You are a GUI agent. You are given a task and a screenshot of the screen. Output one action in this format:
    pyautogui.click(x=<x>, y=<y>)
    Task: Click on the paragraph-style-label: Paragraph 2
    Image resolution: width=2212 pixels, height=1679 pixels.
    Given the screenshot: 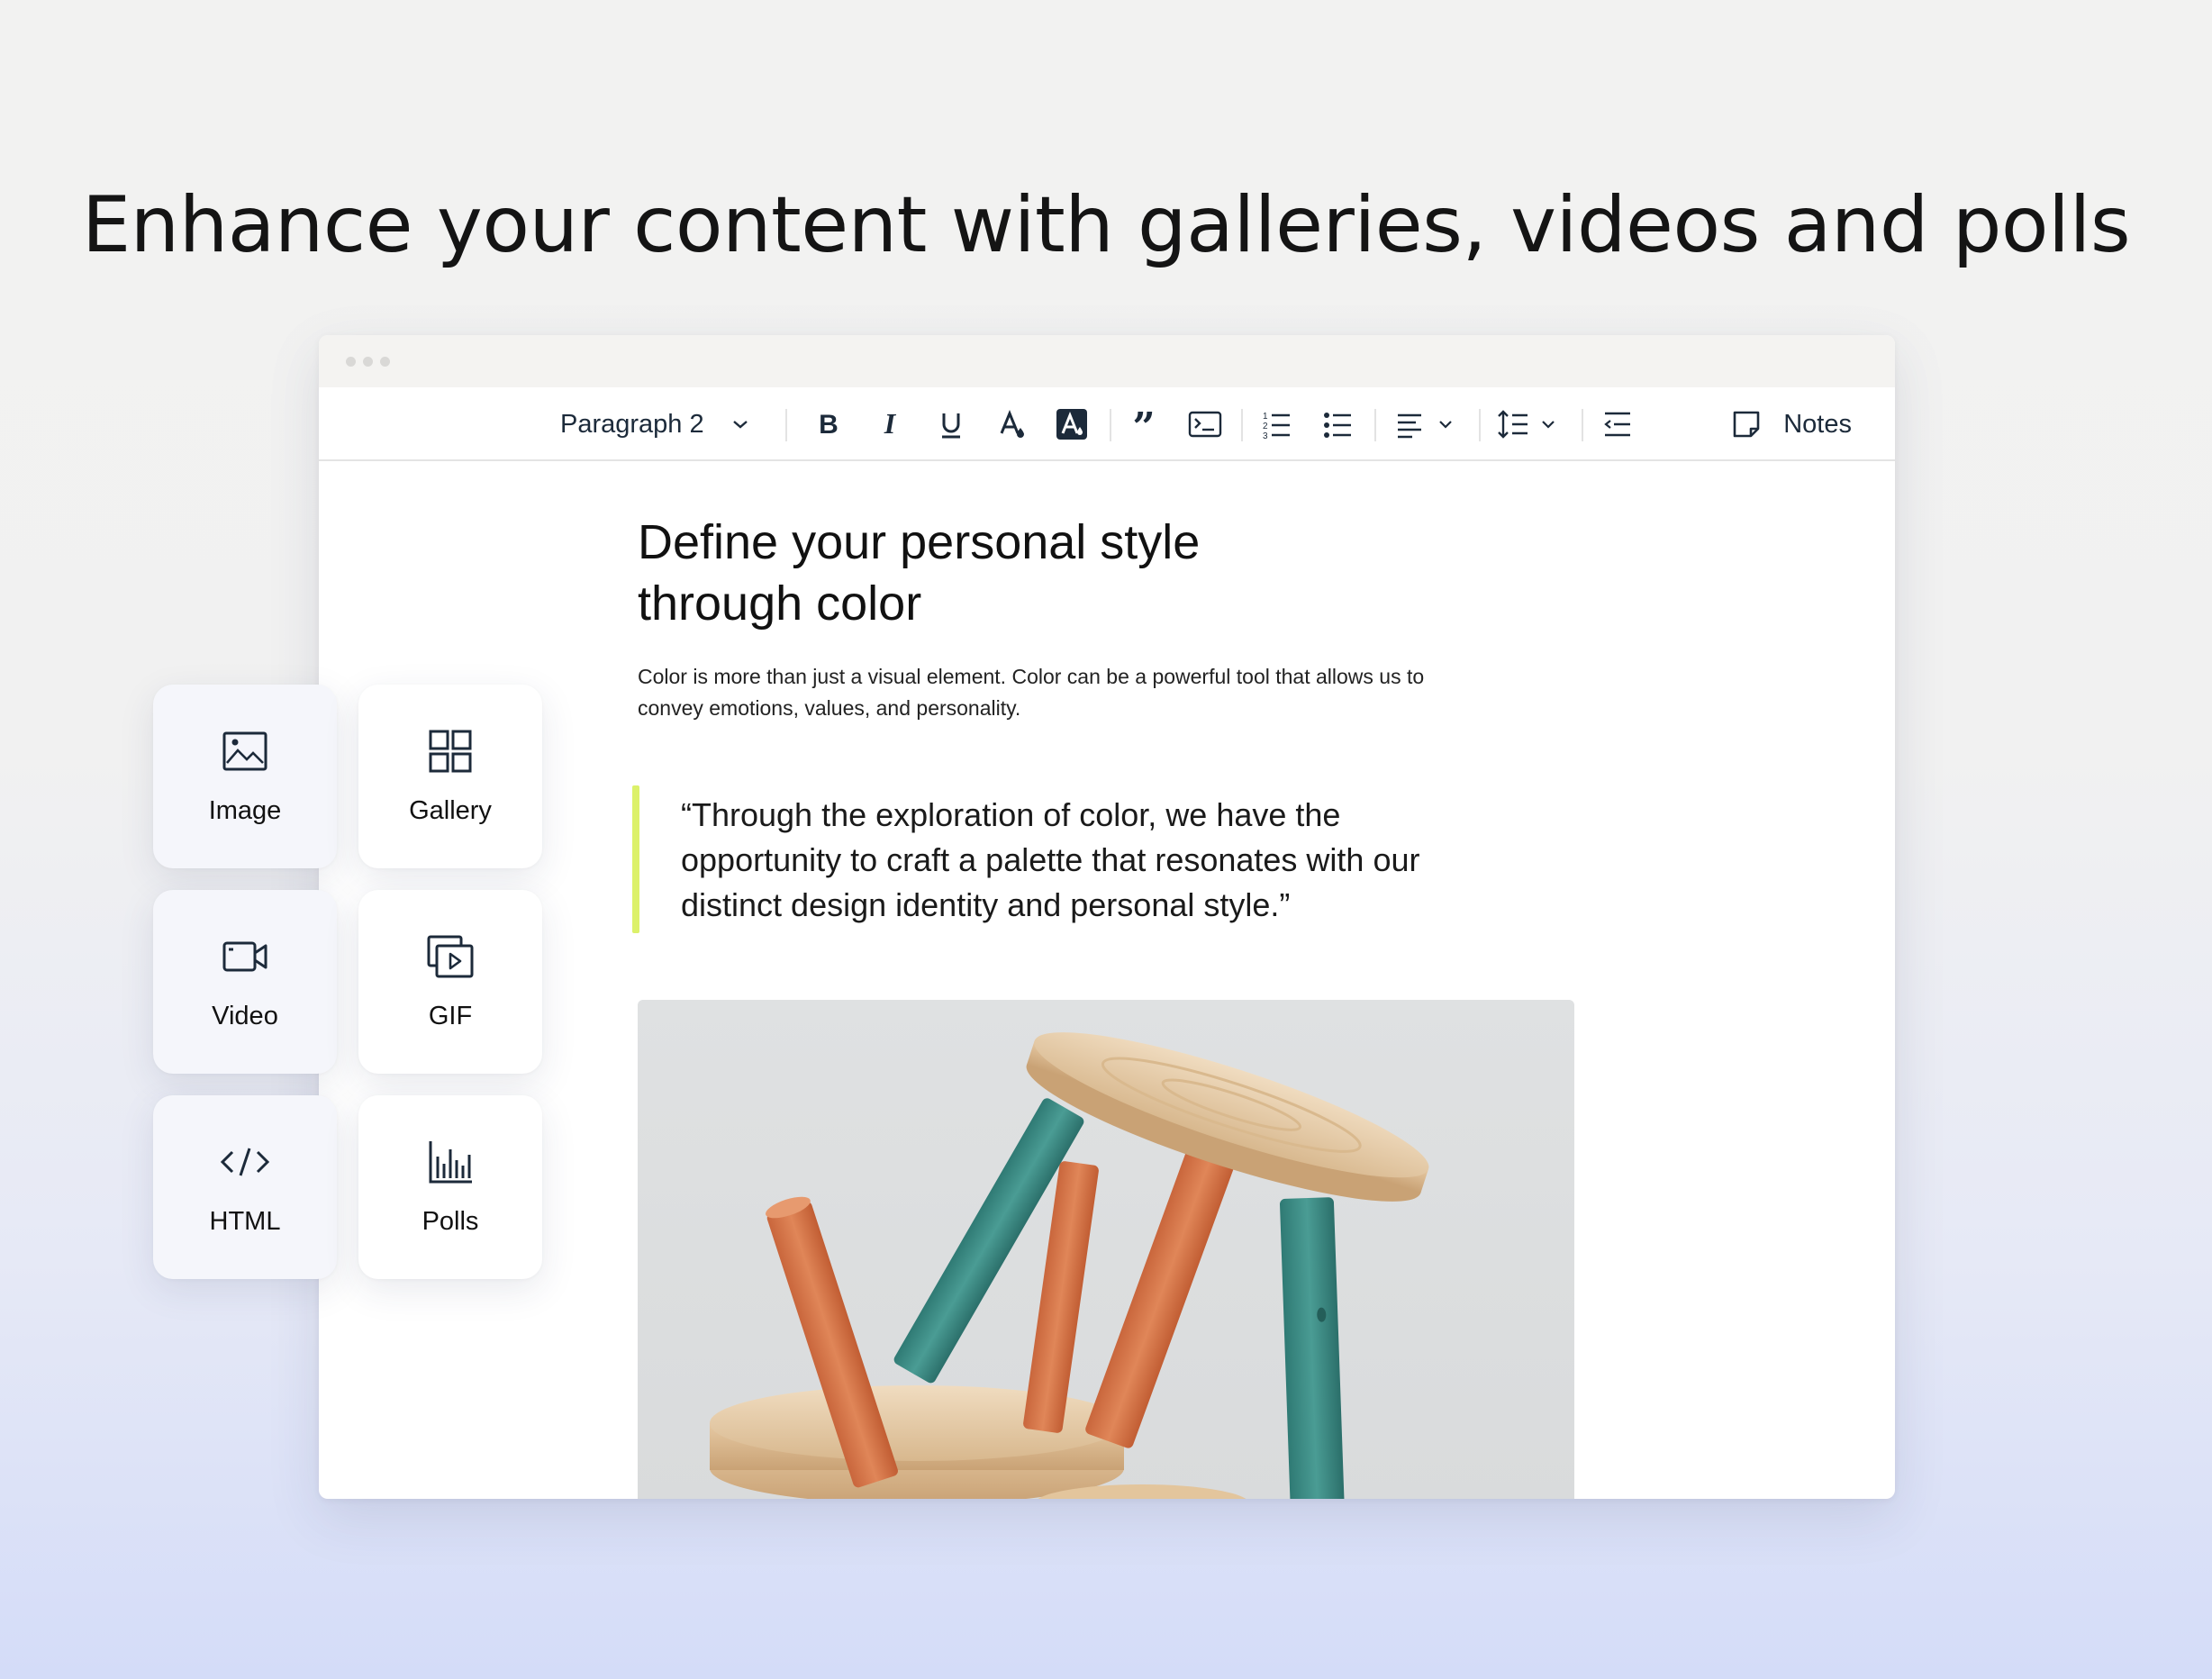 What is the action you would take?
    pyautogui.click(x=632, y=424)
    